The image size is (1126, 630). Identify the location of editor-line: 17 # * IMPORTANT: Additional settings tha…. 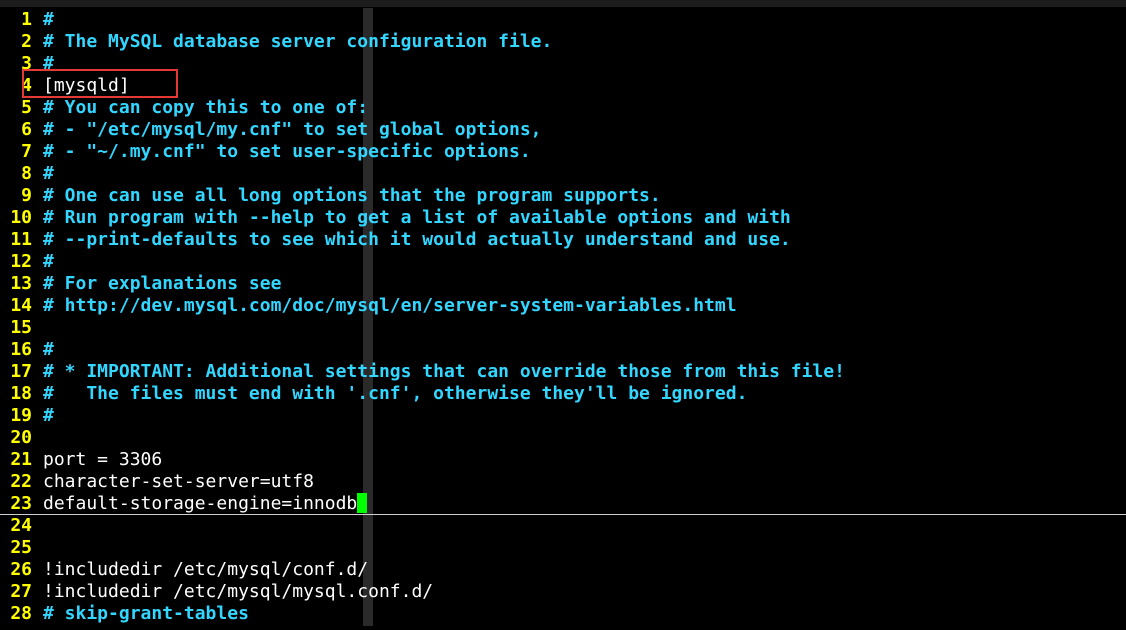
(422, 372).